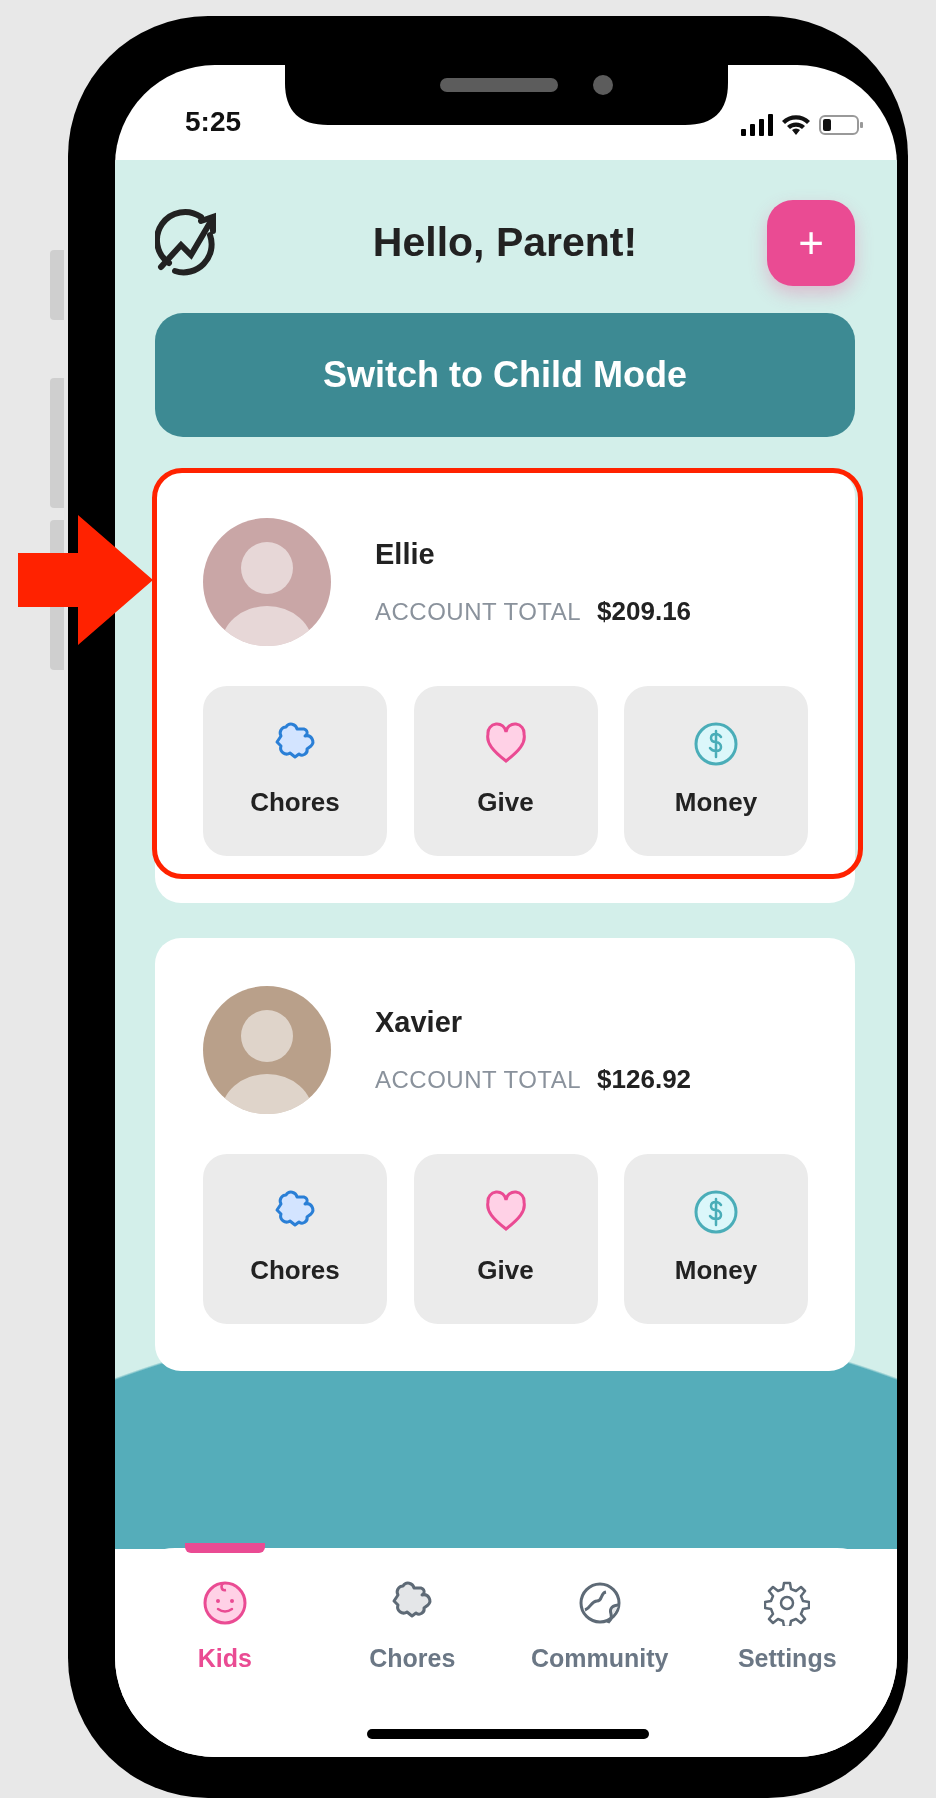 The height and width of the screenshot is (1798, 936). What do you see at coordinates (419, 1022) in the screenshot?
I see `kid-name: Xavier` at bounding box center [419, 1022].